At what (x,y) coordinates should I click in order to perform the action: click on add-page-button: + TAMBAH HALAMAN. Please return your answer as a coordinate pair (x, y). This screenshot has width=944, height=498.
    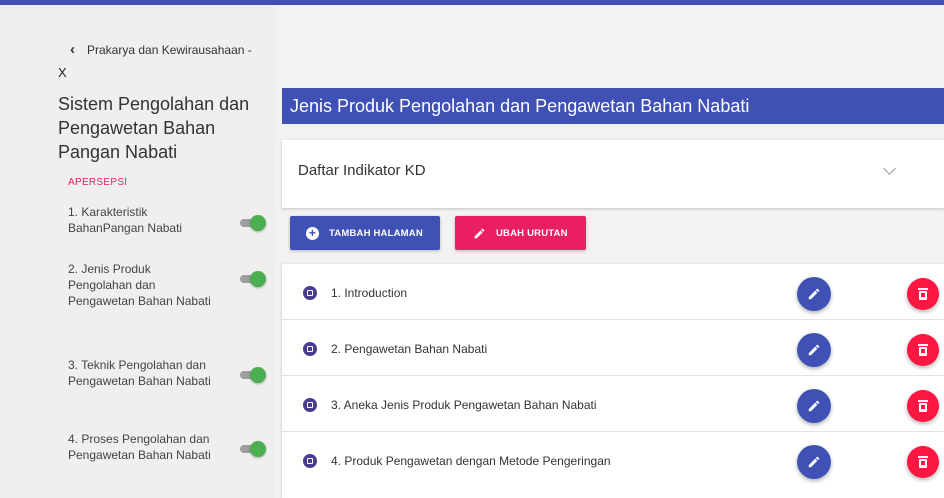
    Looking at the image, I should click on (365, 233).